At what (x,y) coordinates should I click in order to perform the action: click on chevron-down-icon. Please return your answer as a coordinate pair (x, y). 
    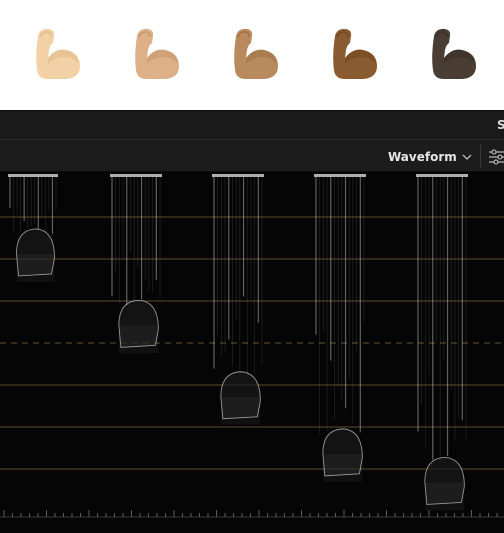
    Looking at the image, I should click on (467, 157).